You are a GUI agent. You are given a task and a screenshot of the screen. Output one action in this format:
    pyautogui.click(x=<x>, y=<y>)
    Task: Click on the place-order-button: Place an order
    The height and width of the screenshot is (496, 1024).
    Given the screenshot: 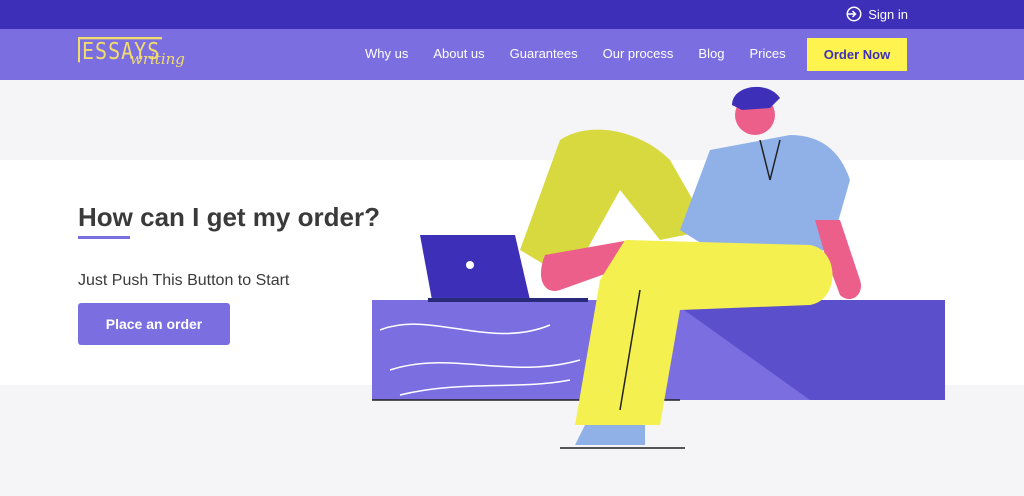 What is the action you would take?
    pyautogui.click(x=154, y=324)
    